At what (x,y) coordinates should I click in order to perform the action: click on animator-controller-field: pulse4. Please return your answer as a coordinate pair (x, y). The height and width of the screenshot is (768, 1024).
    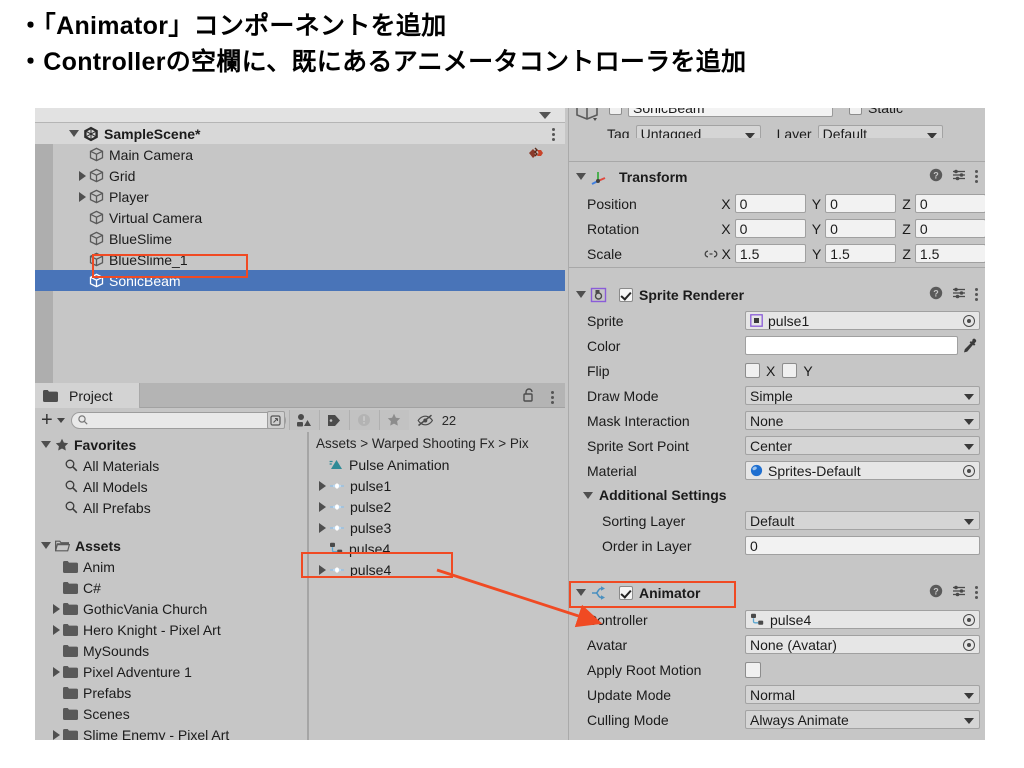
    Looking at the image, I should click on (862, 619).